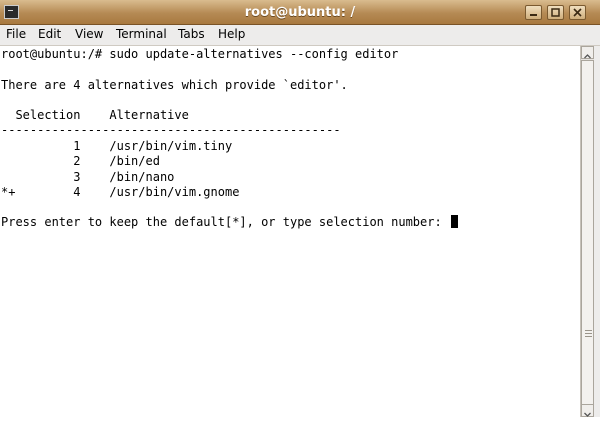  I want to click on window-title: root@ubuntu: /, so click(300, 12).